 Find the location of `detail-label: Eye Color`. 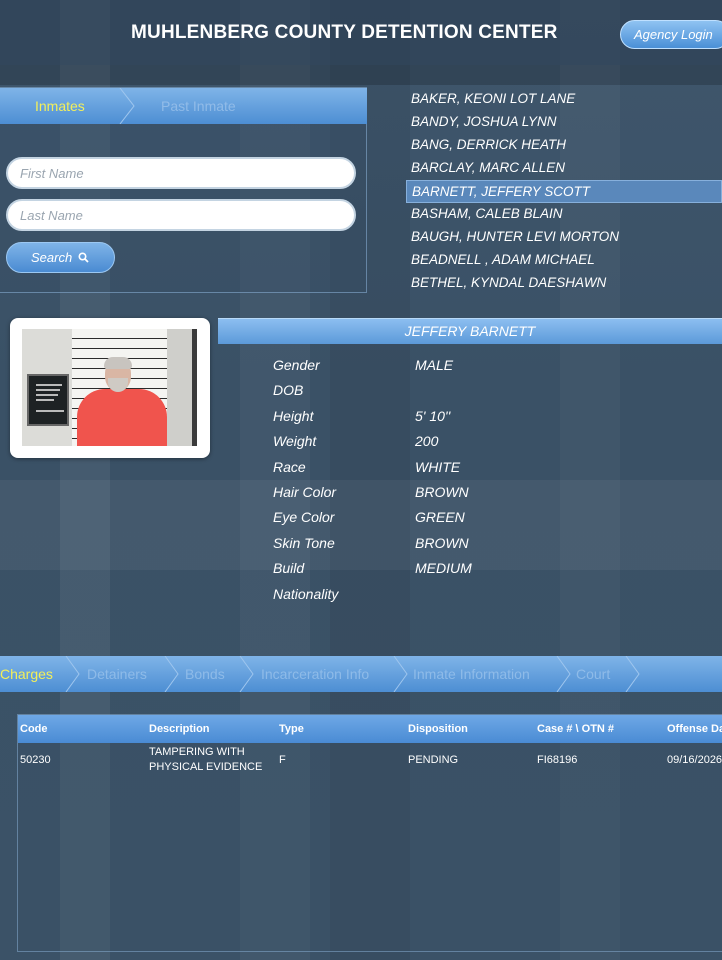

detail-label: Eye Color is located at coordinates (304, 517).